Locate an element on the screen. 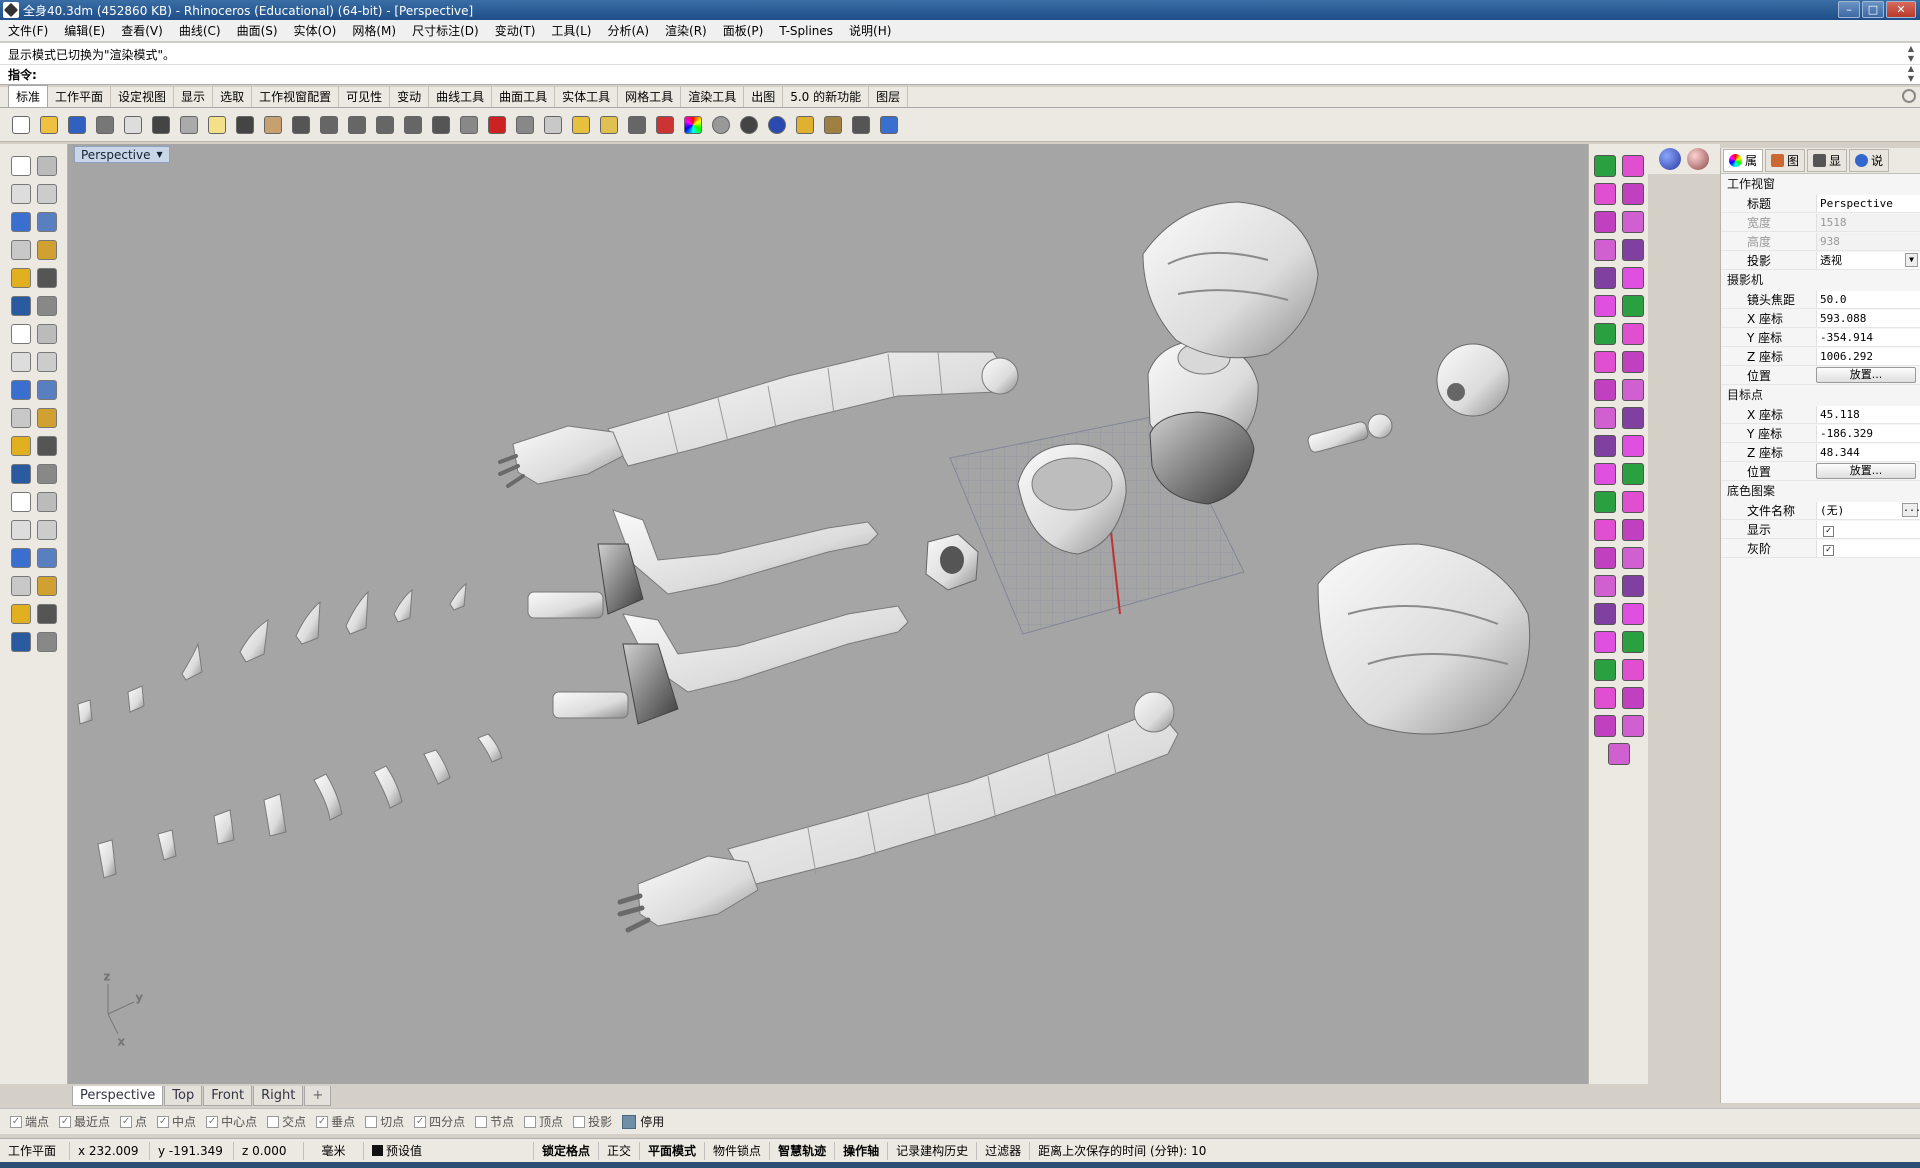  status-osnap: 物件锁点 is located at coordinates (738, 1150).